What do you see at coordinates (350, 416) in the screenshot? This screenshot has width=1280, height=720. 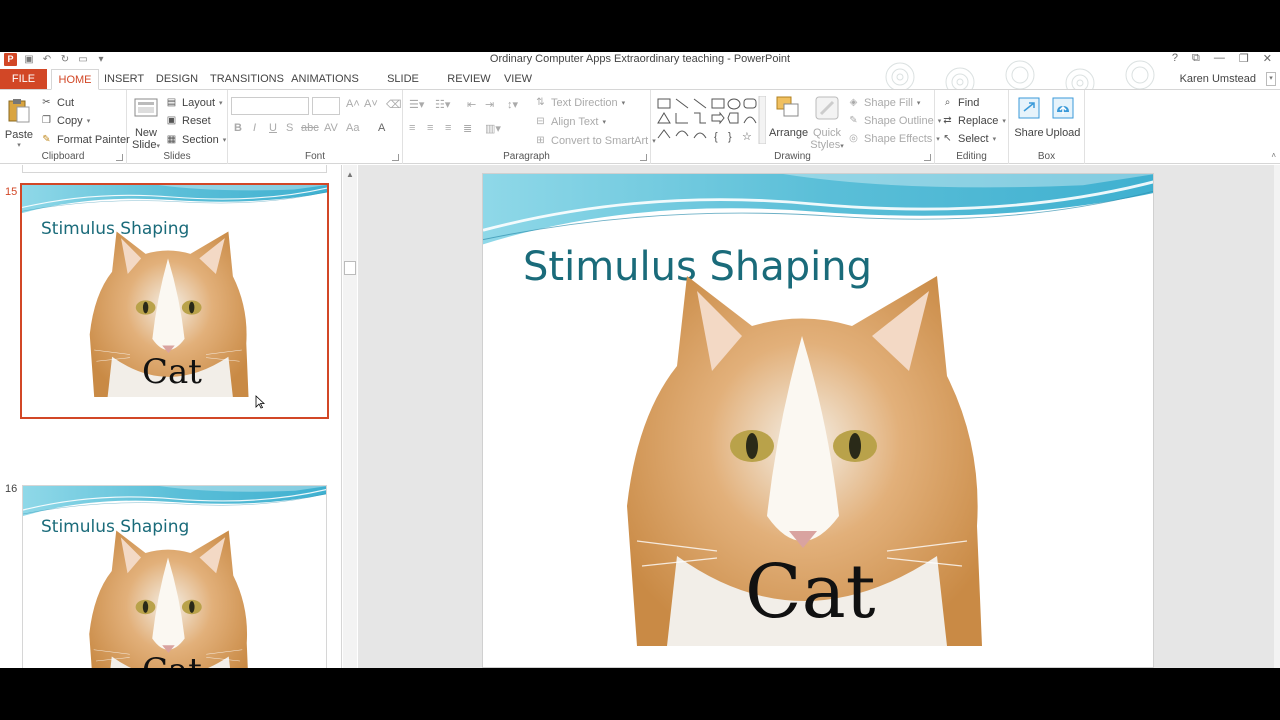 I see `thumbnail-scrollbar: ▲` at bounding box center [350, 416].